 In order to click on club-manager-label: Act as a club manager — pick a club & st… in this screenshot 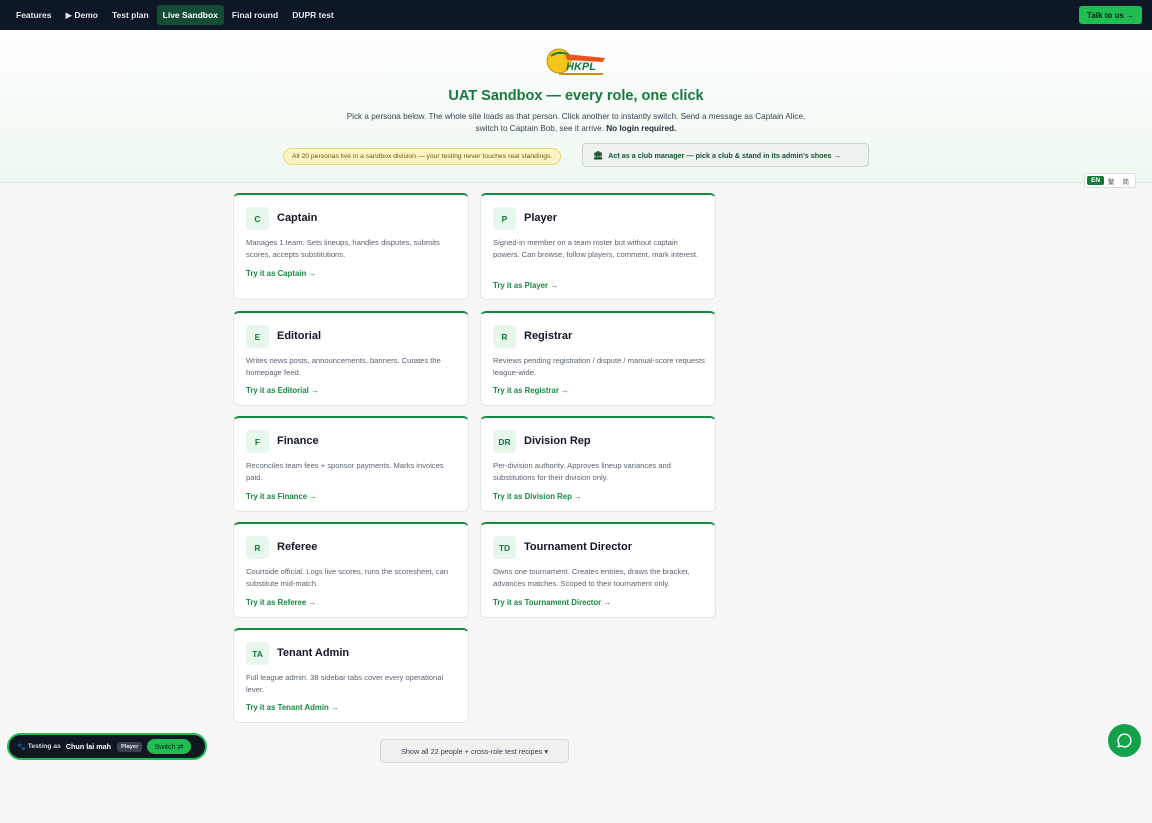, I will do `click(724, 155)`.